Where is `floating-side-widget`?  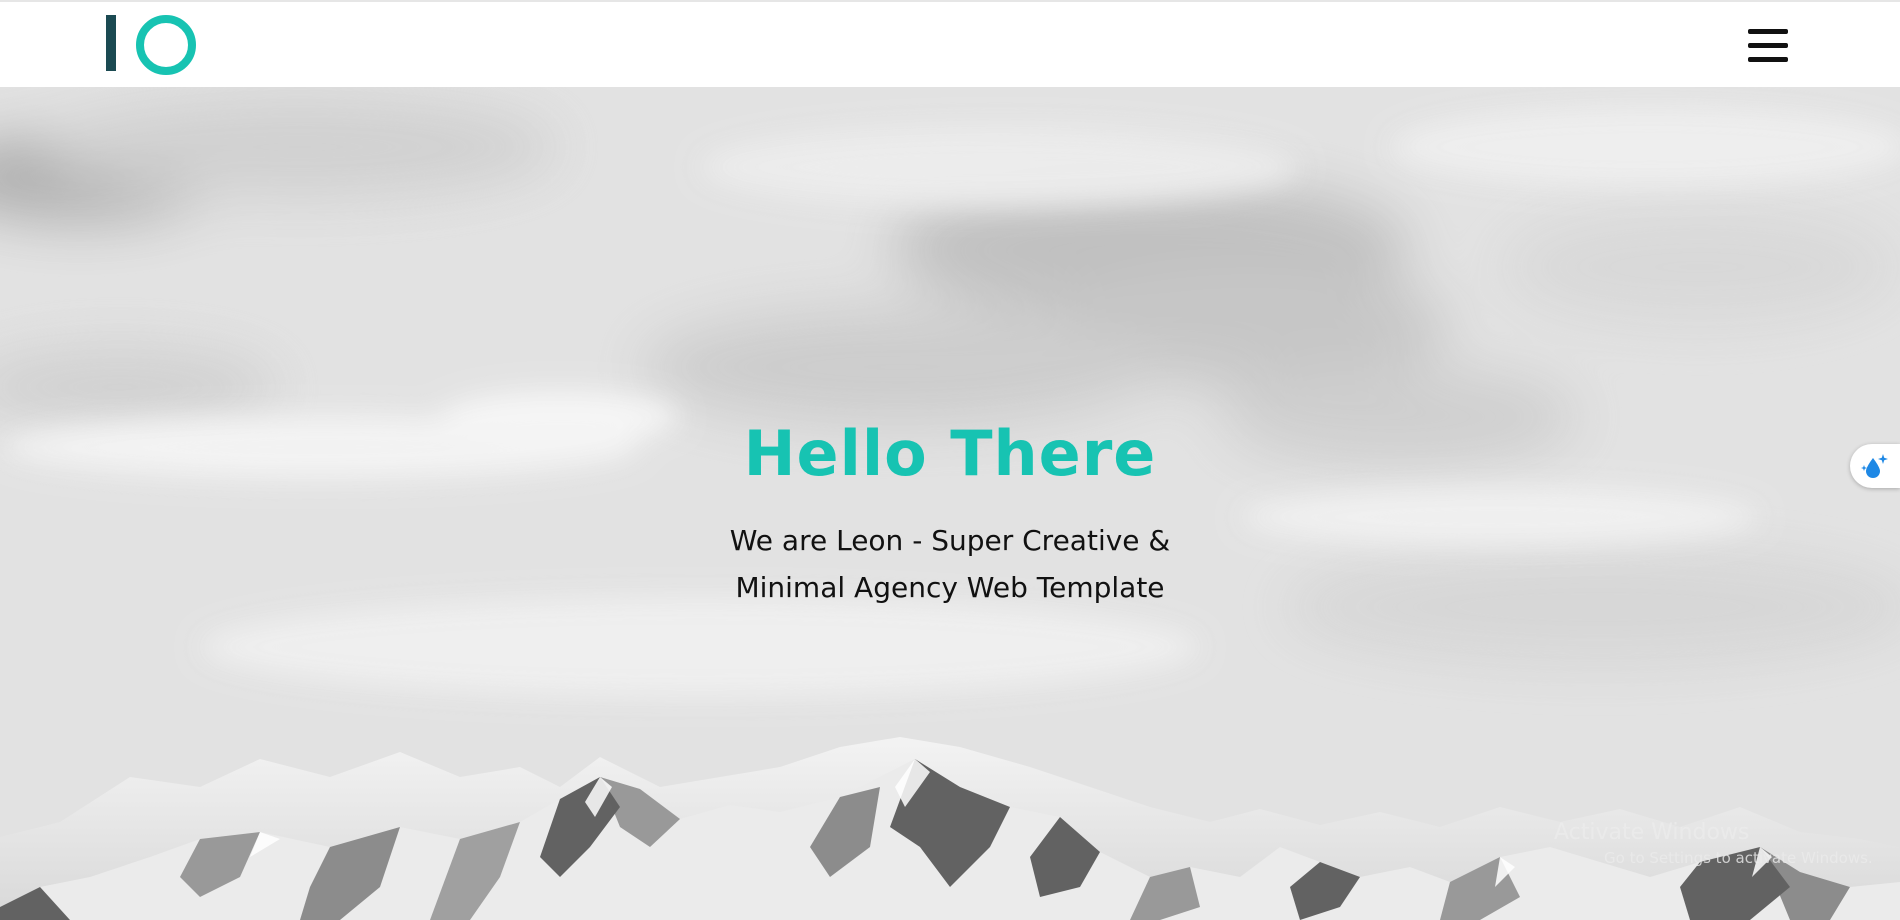 floating-side-widget is located at coordinates (1875, 466).